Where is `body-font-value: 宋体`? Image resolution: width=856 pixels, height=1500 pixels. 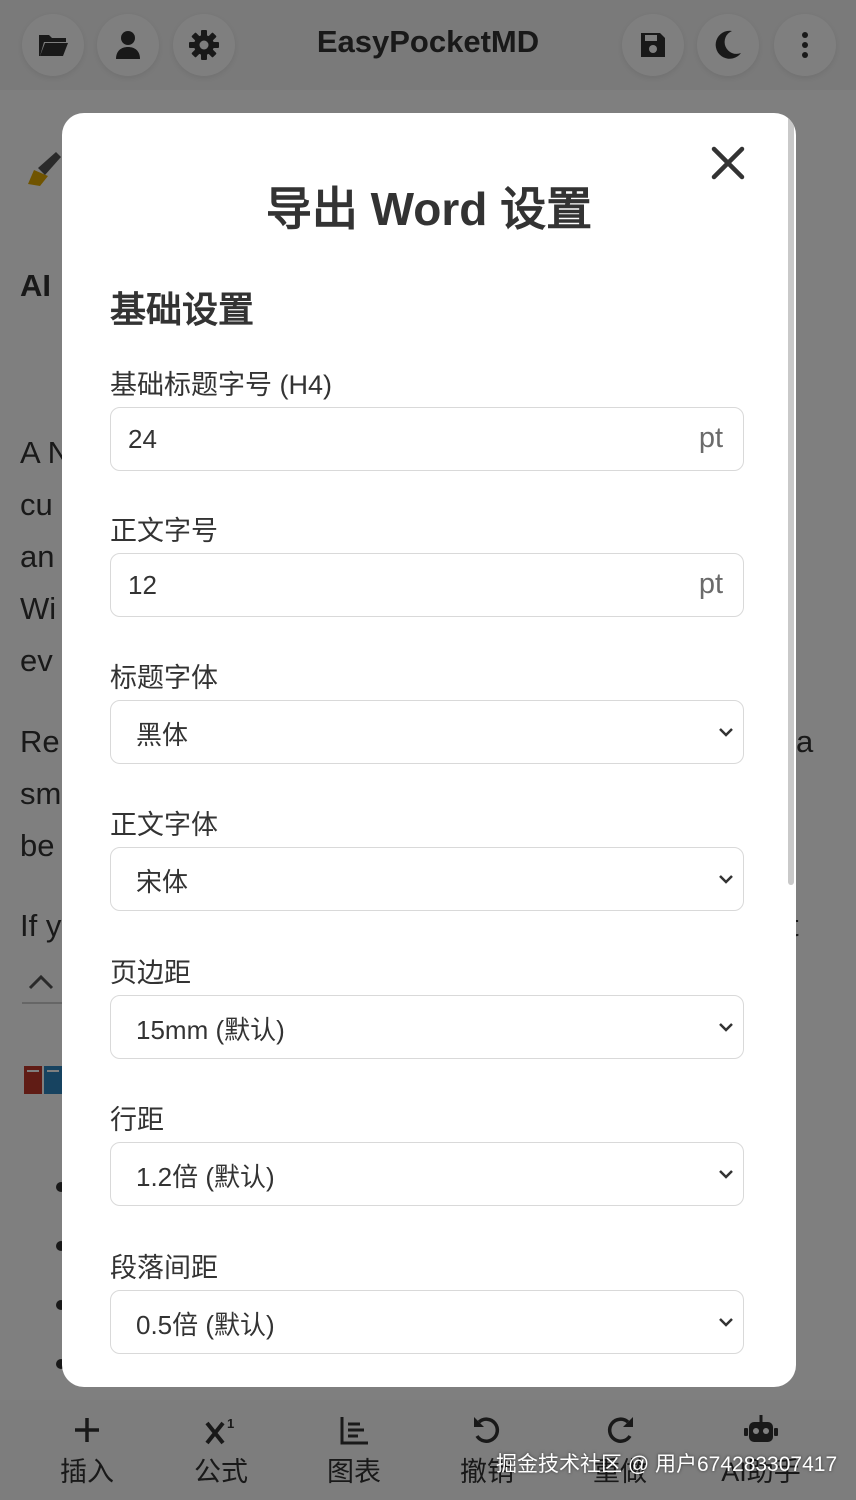
body-font-value: 宋体 is located at coordinates (162, 882).